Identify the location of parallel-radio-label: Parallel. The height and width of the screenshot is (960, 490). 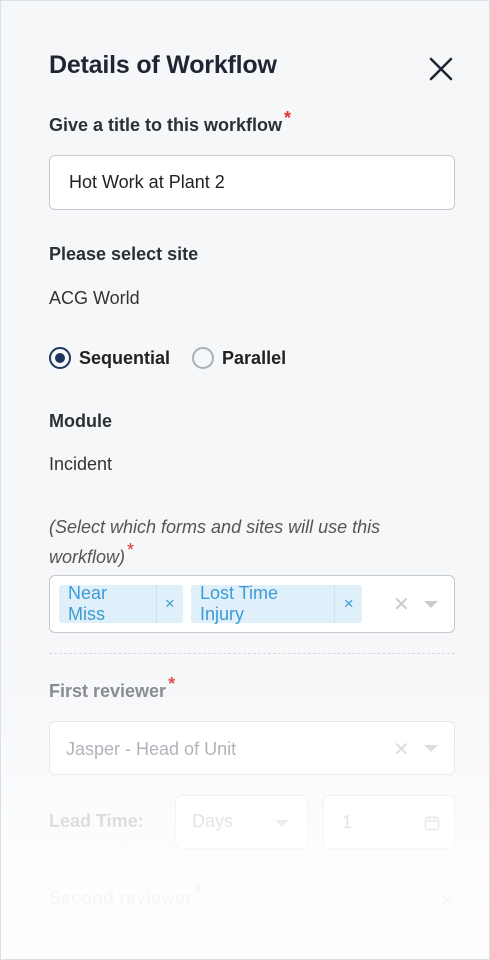
(254, 358).